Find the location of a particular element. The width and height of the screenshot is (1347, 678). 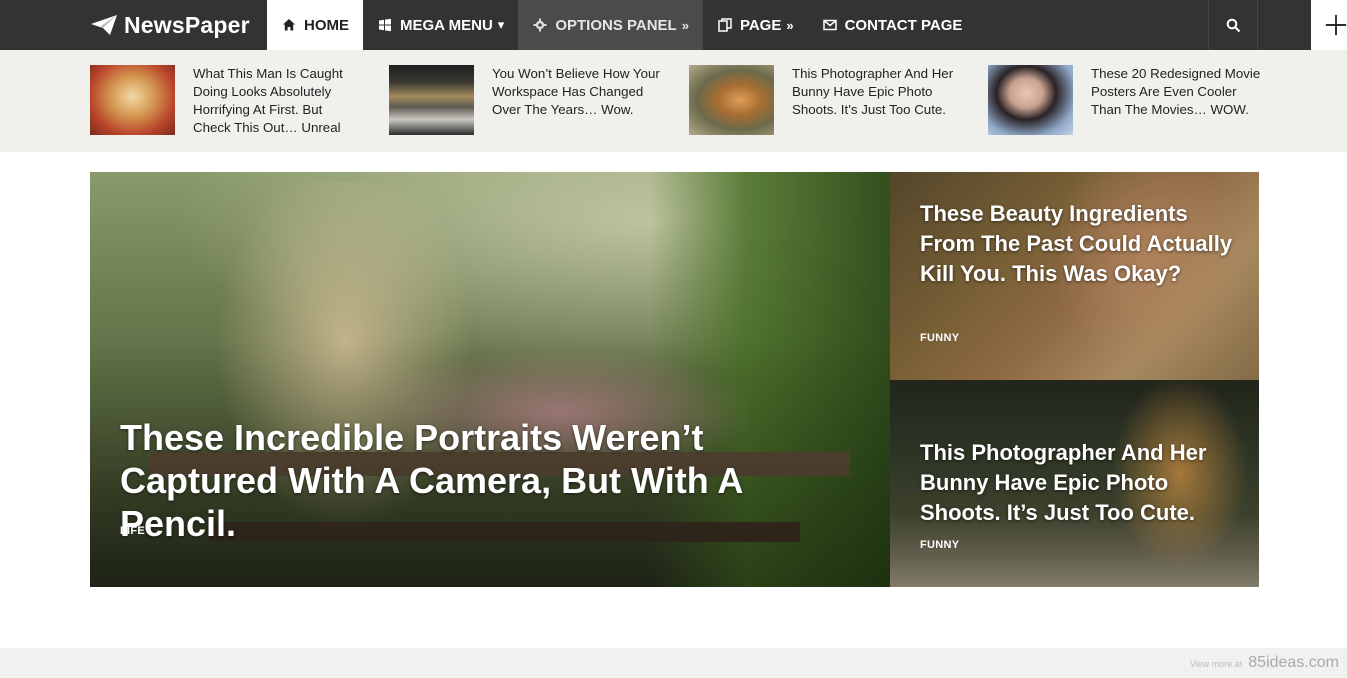

plus-icon is located at coordinates (1336, 25).